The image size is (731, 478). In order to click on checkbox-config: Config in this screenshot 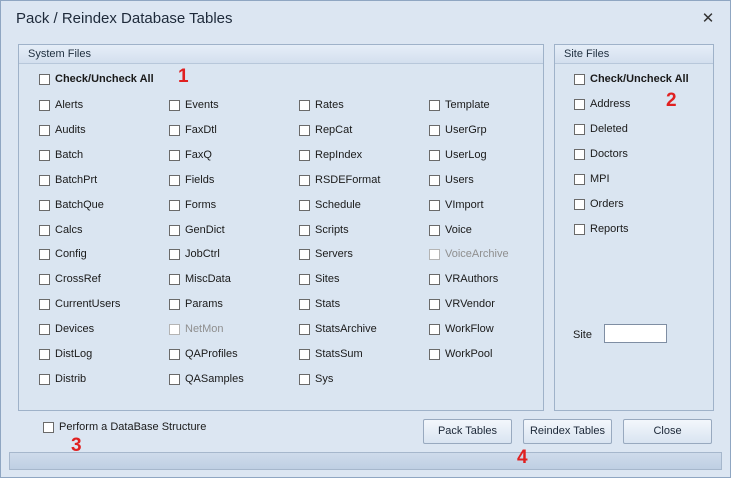, I will do `click(63, 254)`.